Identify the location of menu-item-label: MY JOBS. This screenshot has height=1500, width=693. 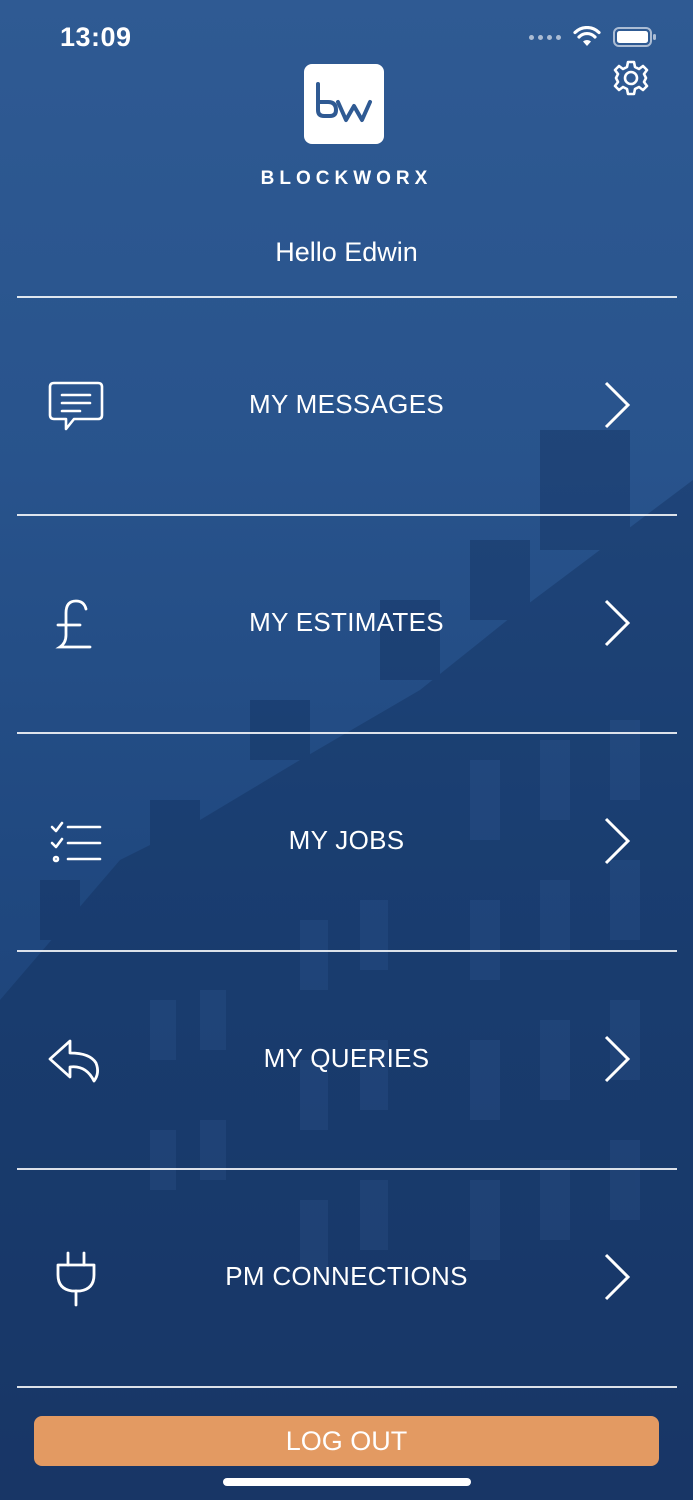
(346, 840).